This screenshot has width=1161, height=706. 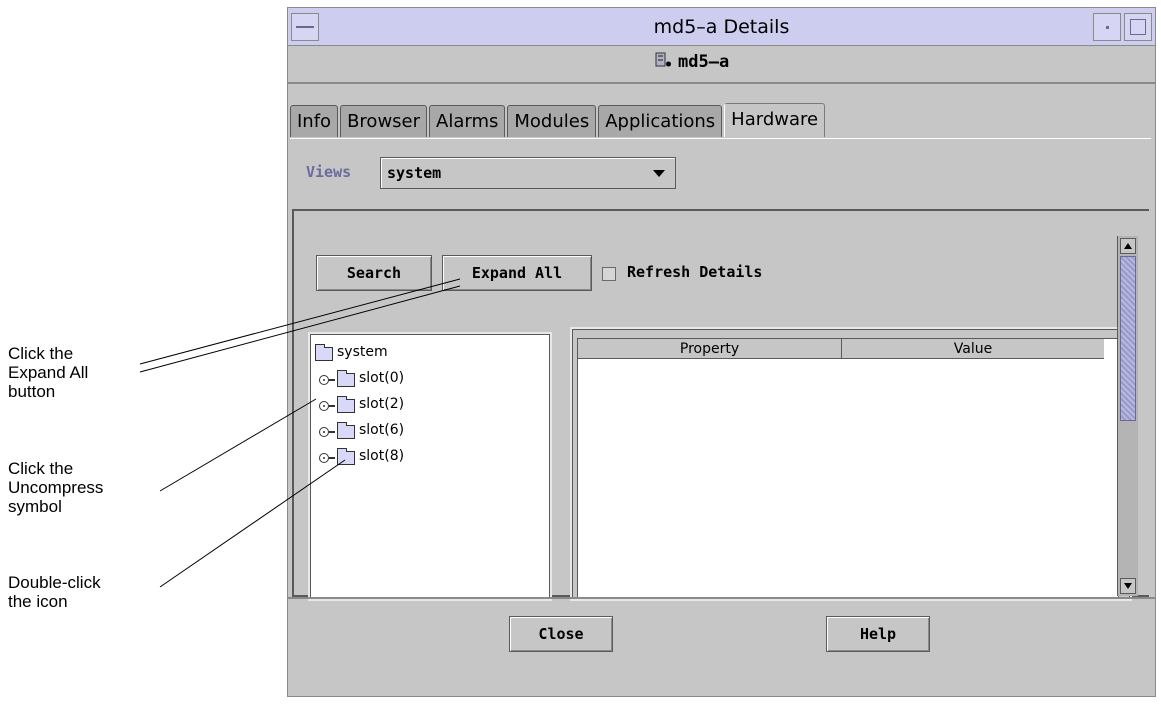 I want to click on window-title: md5–a Details, so click(x=721, y=27).